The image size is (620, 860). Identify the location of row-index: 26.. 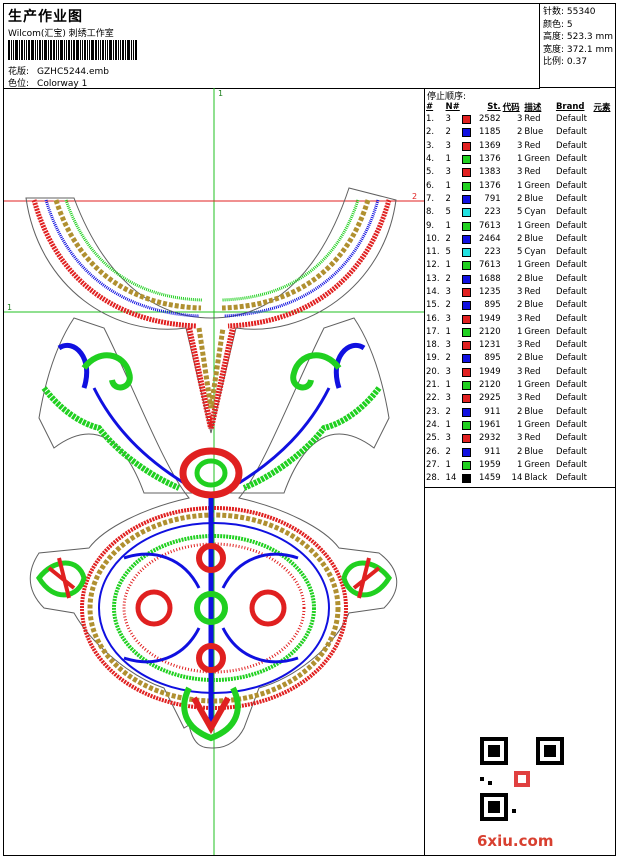
(433, 451).